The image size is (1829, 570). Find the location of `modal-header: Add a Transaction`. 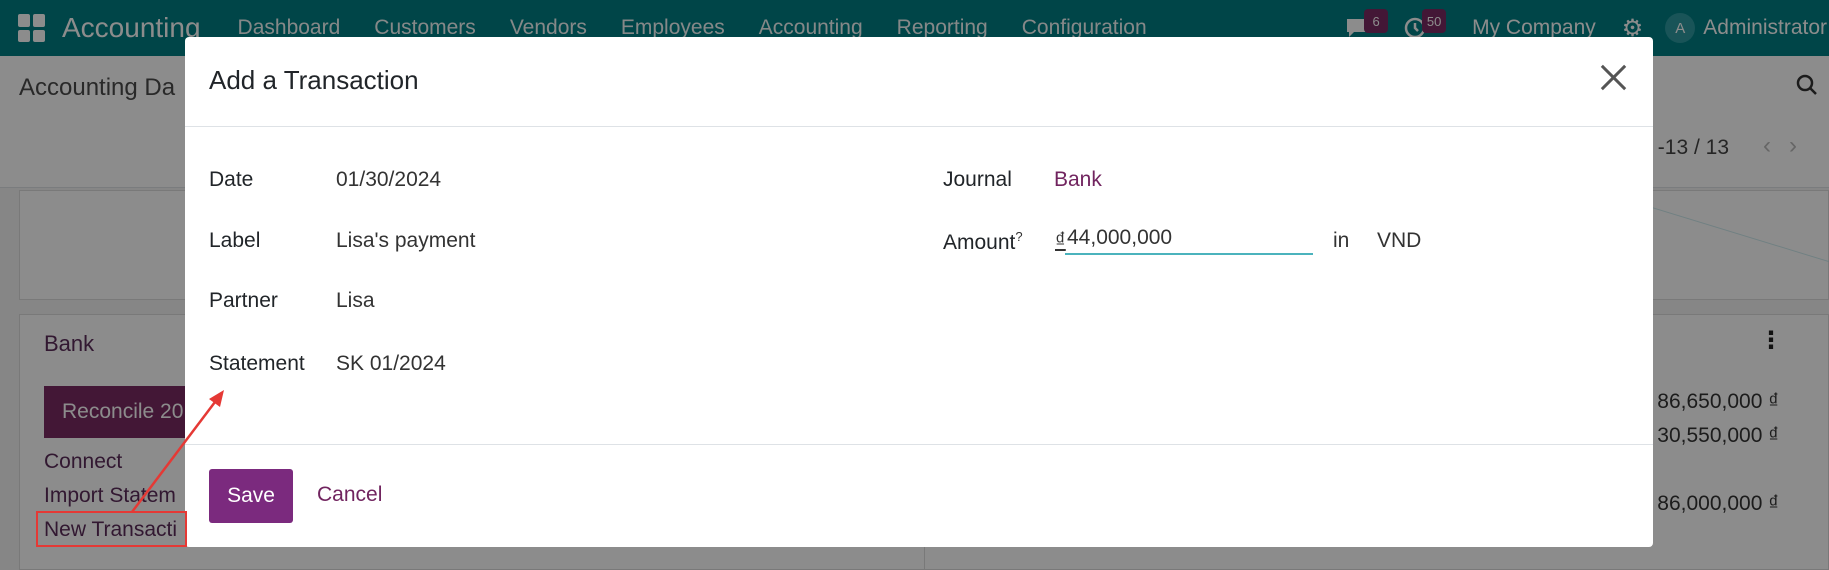

modal-header: Add a Transaction is located at coordinates (919, 82).